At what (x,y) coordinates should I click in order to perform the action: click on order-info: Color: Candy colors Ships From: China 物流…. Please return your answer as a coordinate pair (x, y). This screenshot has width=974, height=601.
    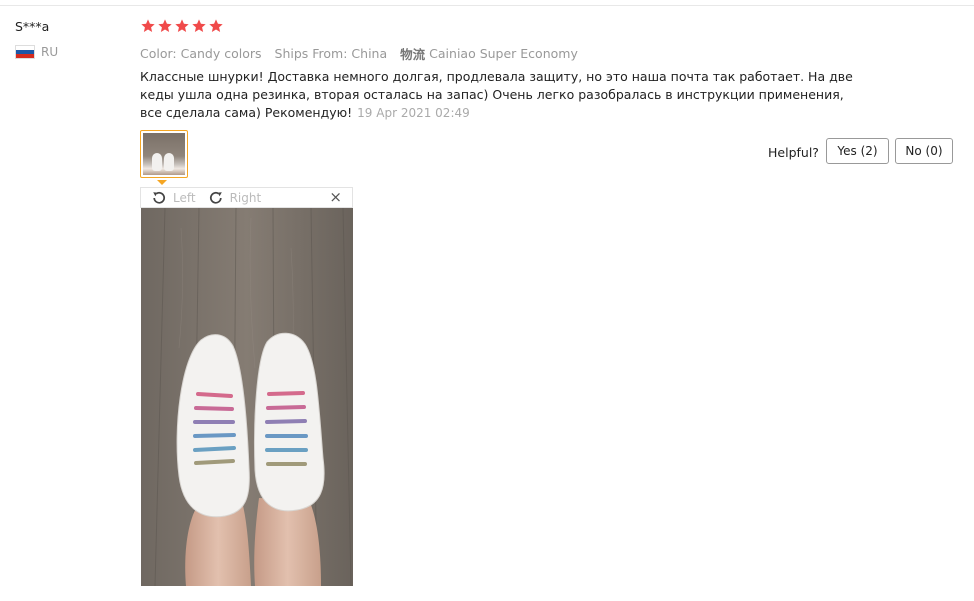
    Looking at the image, I should click on (359, 53).